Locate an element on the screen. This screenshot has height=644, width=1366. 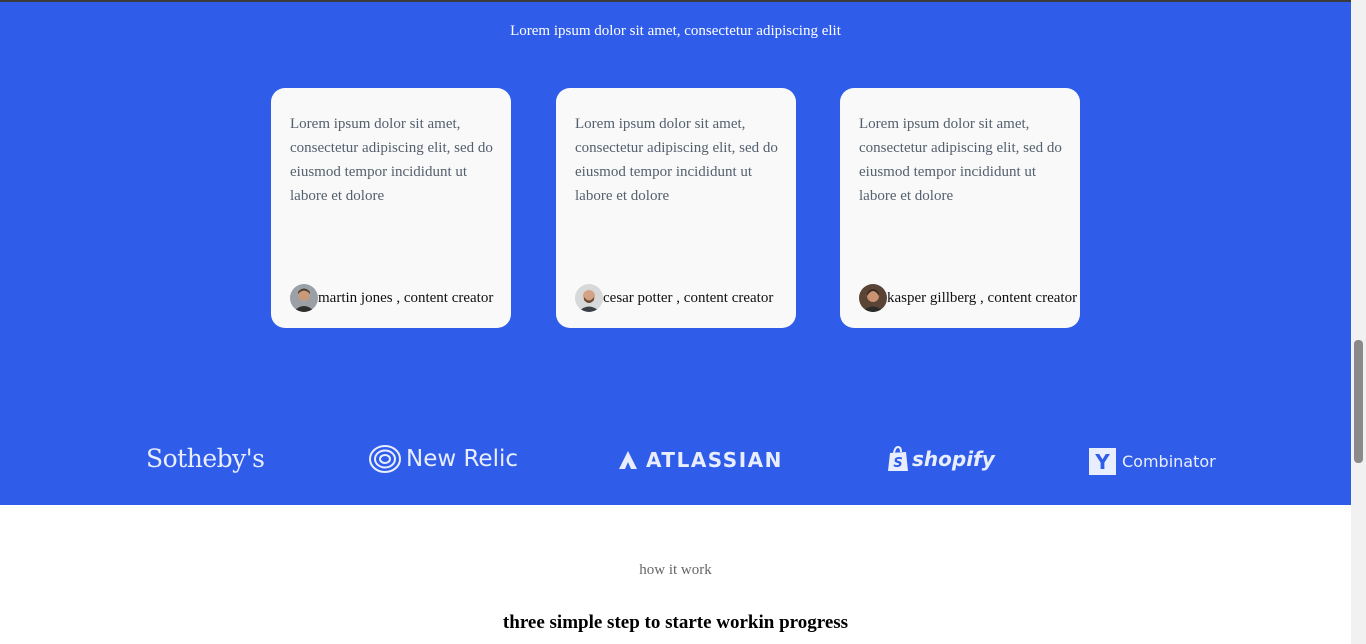
atlassian-wordmark: ATLASSIAN is located at coordinates (714, 460).